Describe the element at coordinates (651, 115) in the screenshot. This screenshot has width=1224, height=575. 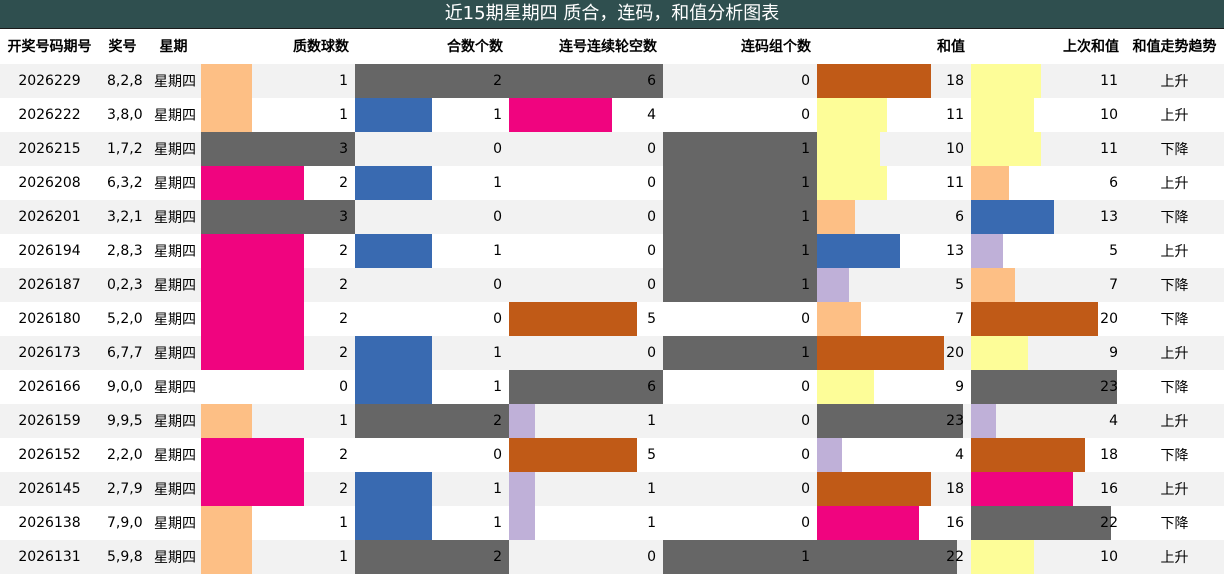
I see `consecutive-gap-value: 4` at that location.